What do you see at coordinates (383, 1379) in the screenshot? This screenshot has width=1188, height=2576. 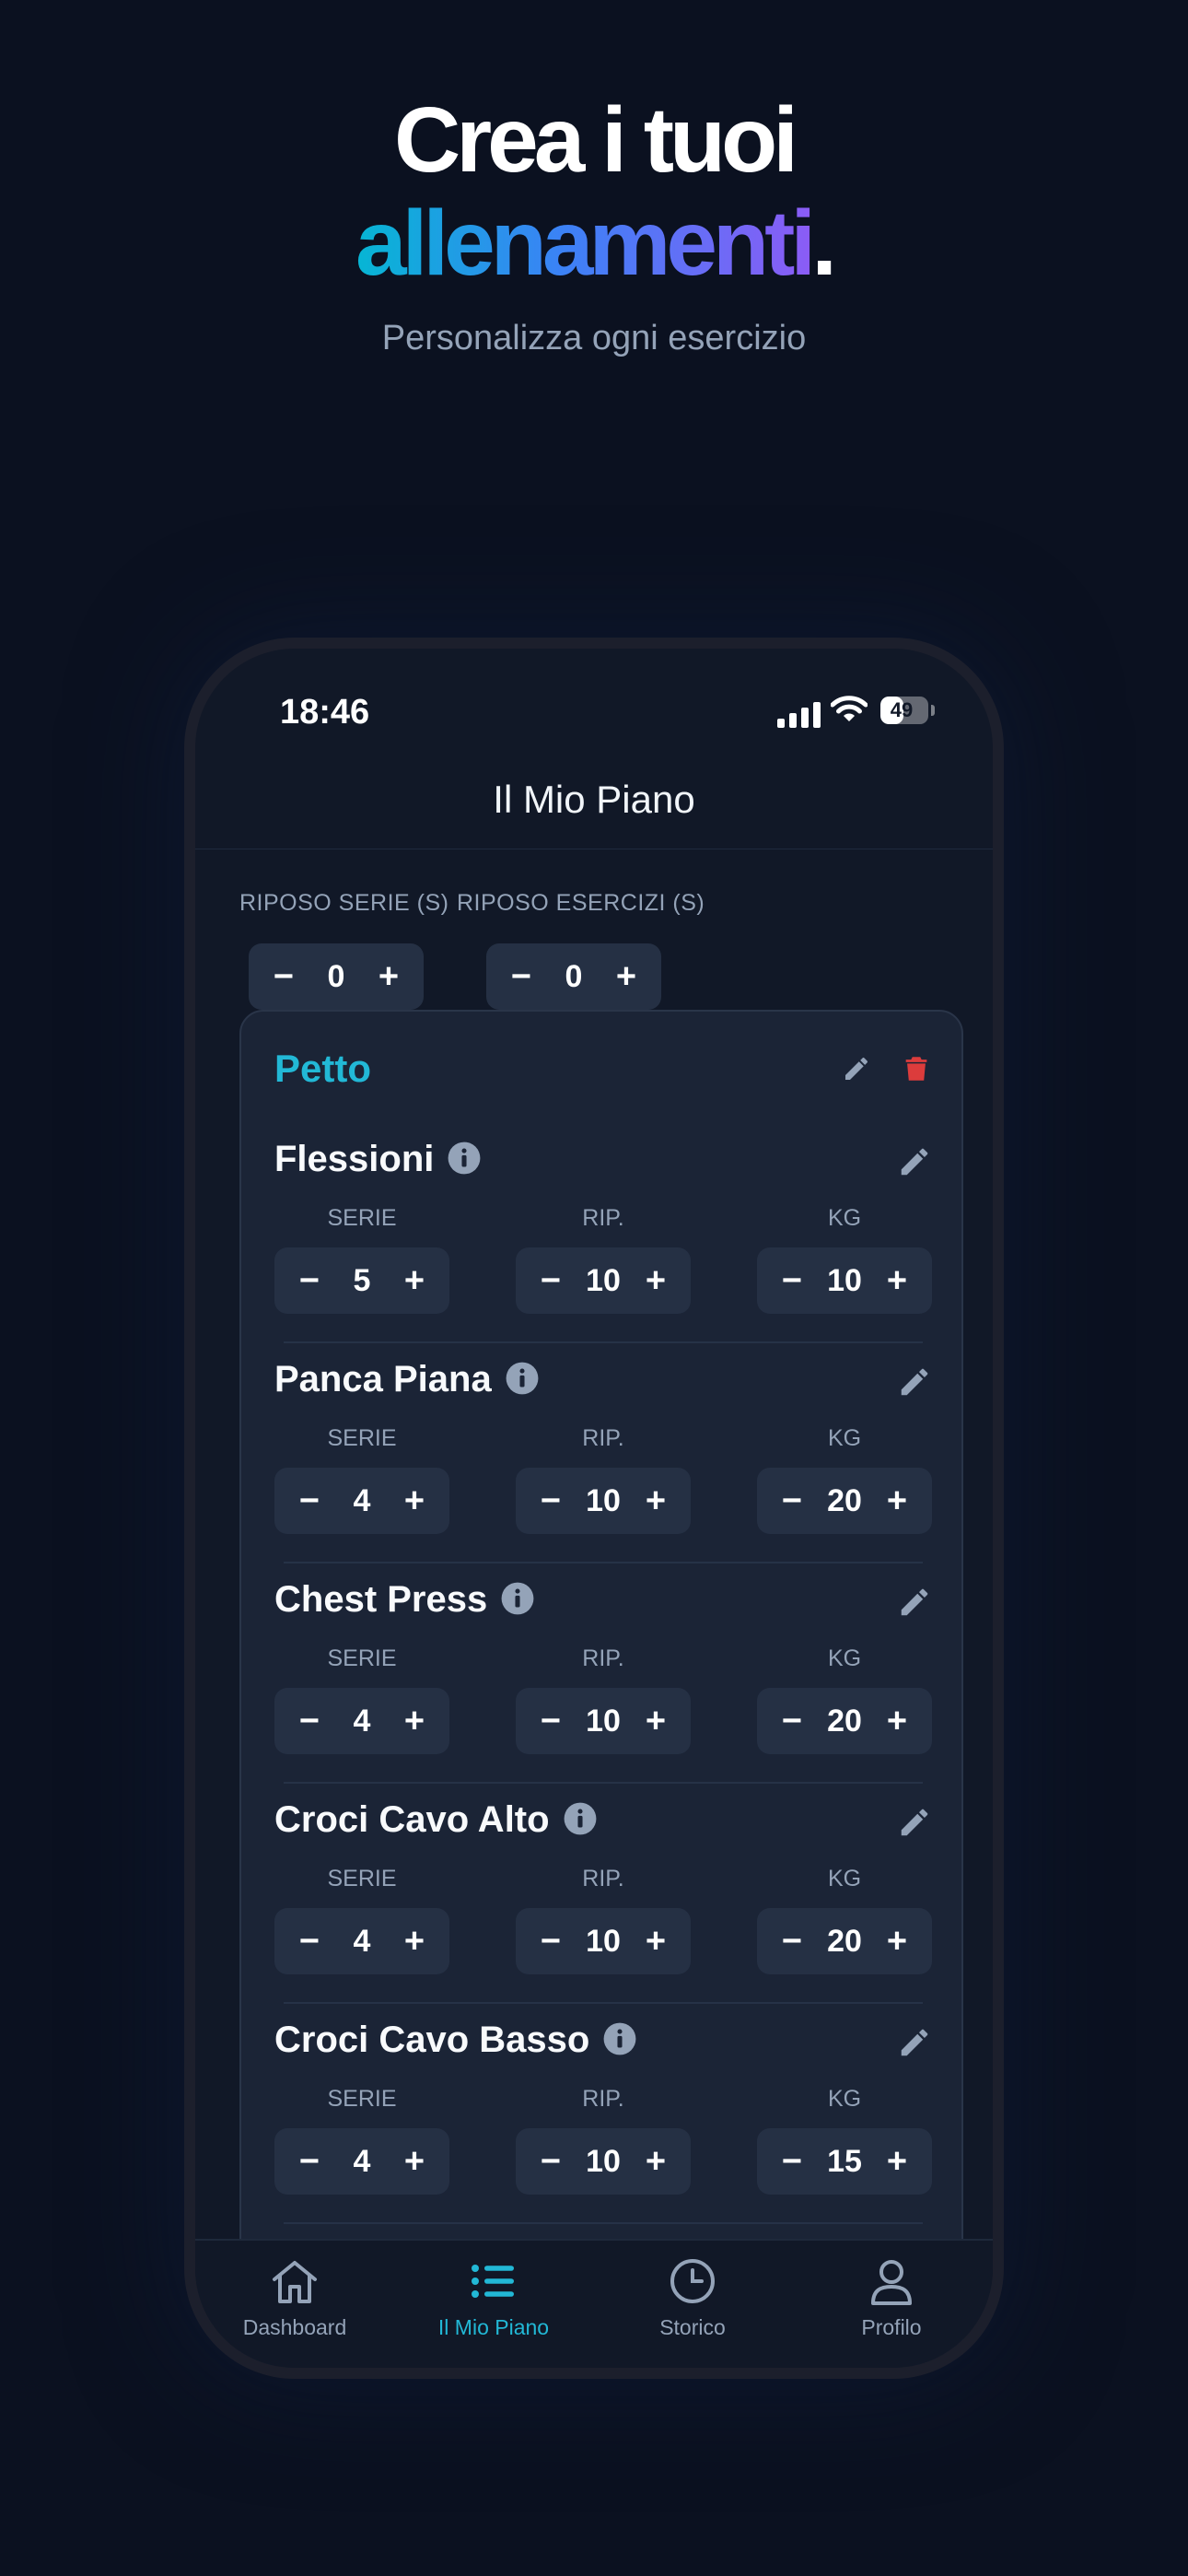 I see `exercise-name-text: Panca Piana` at bounding box center [383, 1379].